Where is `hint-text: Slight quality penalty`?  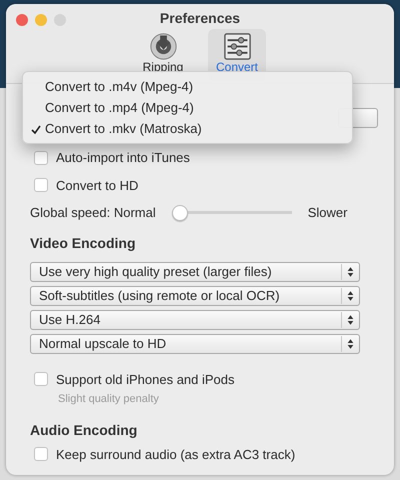 hint-text: Slight quality penalty is located at coordinates (108, 399).